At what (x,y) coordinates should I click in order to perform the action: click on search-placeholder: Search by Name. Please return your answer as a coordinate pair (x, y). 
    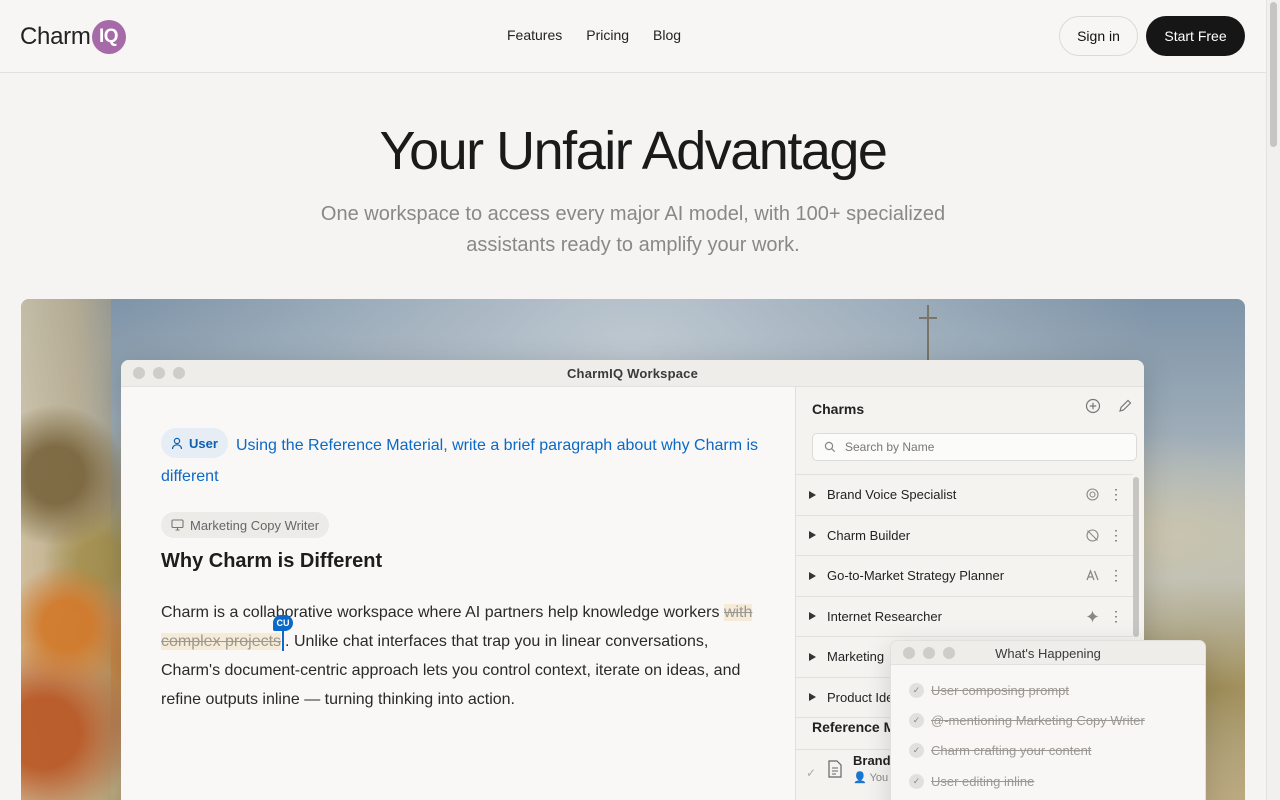
    Looking at the image, I should click on (890, 447).